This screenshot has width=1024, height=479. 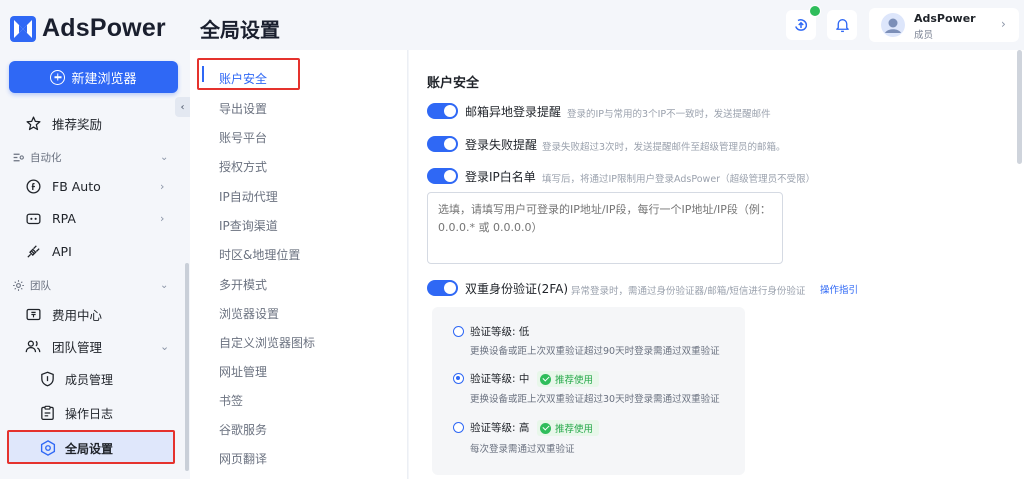 I want to click on sidebar-item-label: 全局设置, so click(x=89, y=448).